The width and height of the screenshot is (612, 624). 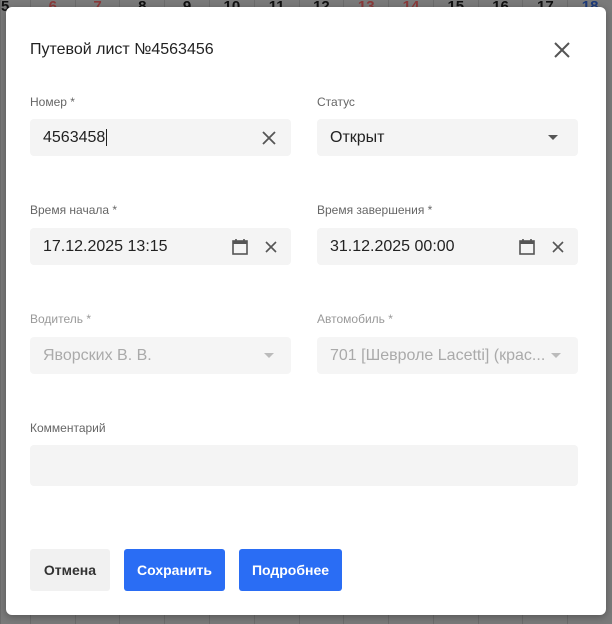 I want to click on comment-label: Комментарий, so click(x=68, y=428).